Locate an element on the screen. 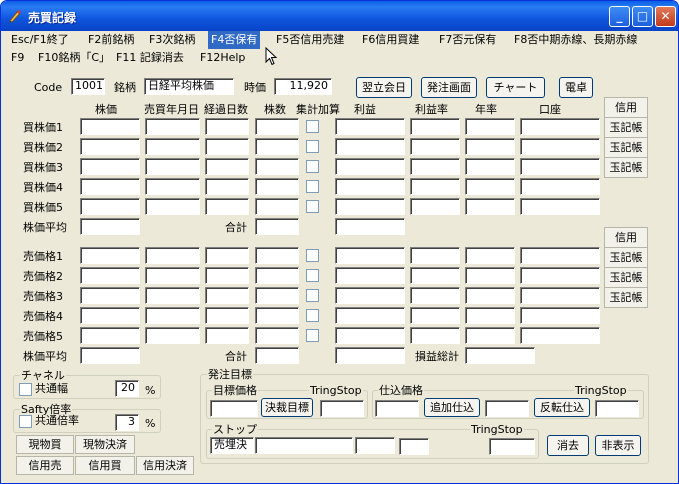 The image size is (679, 484). add-buy-in-field is located at coordinates (507, 408).